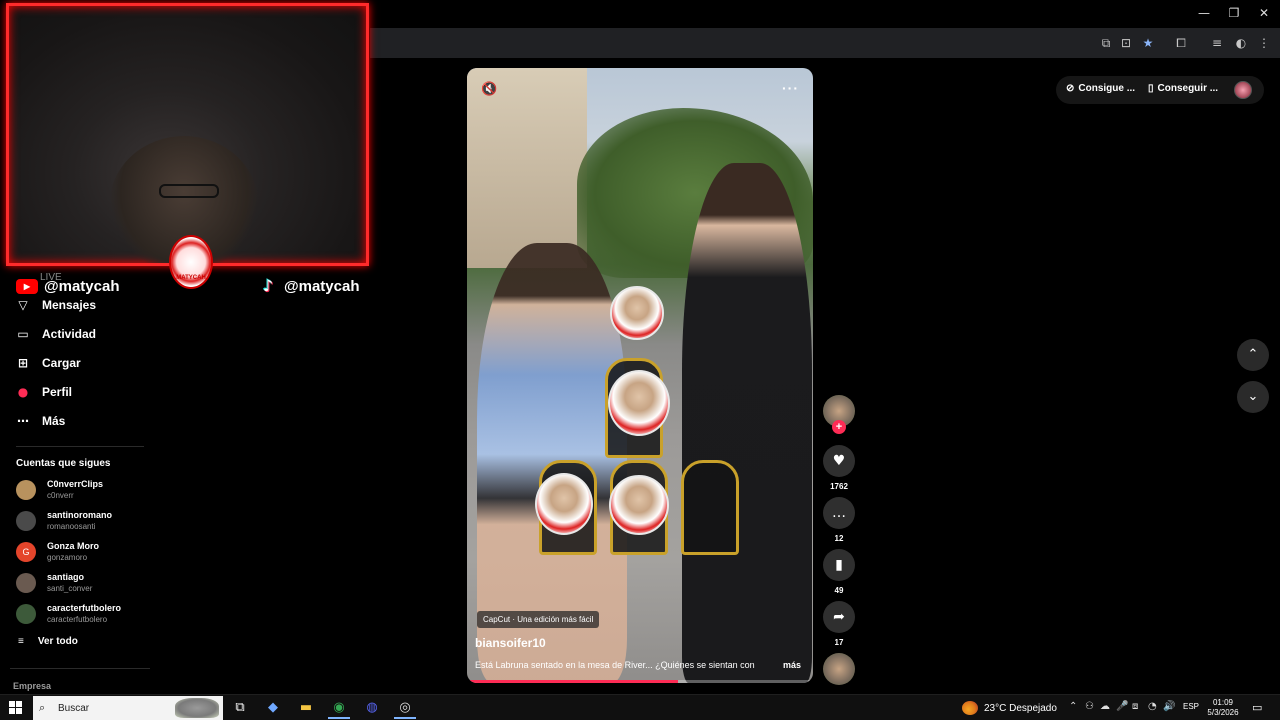  What do you see at coordinates (710, 507) in the screenshot?
I see `throne-sticker` at bounding box center [710, 507].